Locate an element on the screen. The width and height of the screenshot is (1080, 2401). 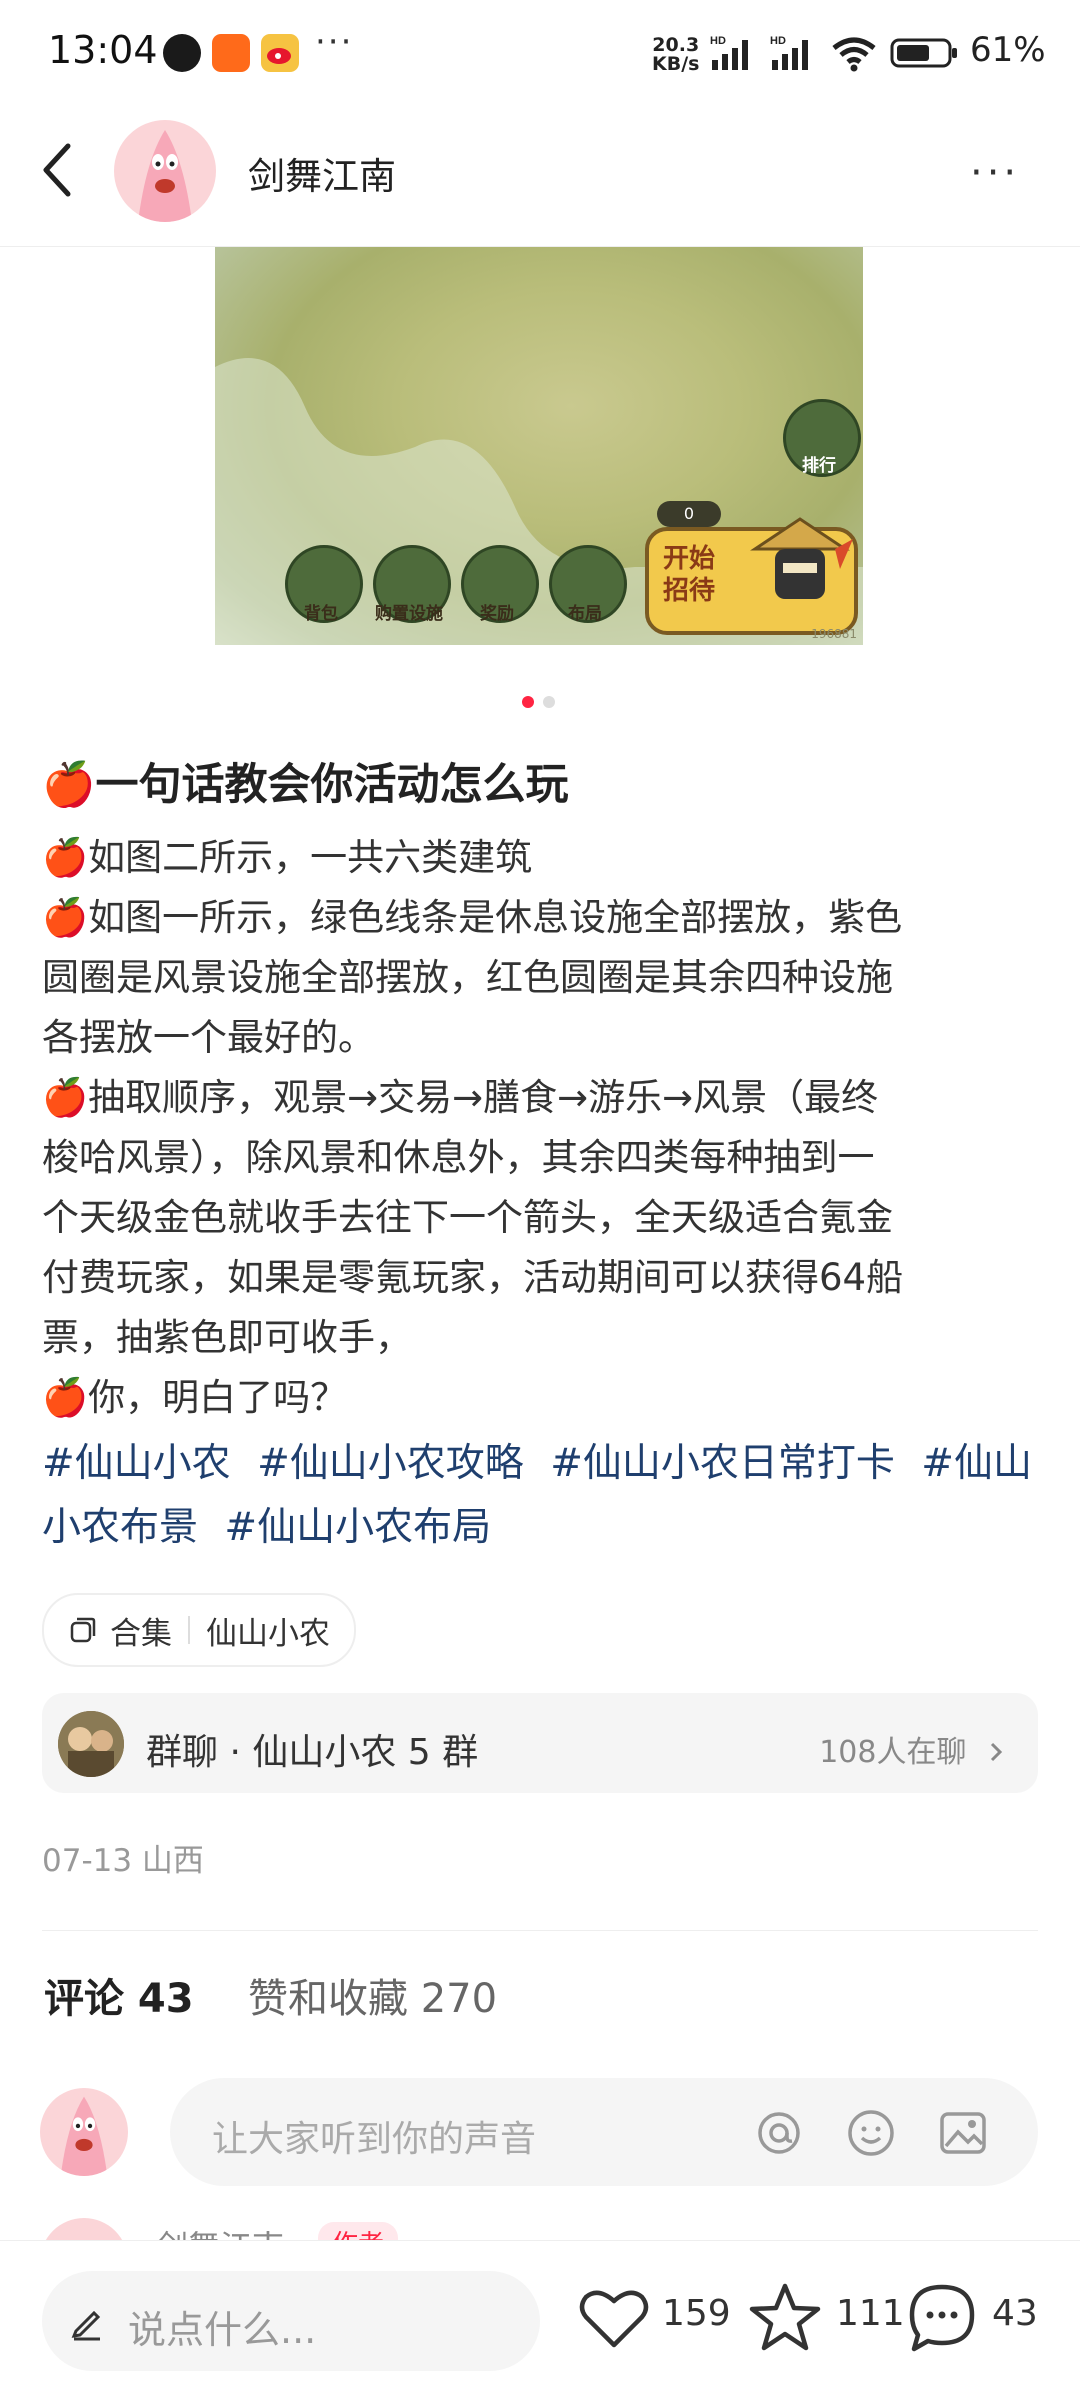
post-tags: #仙山小农 #仙山小农攻略 #仙山小农日常打卡 #仙山小农布景 #仙山小农布局 is located at coordinates (542, 1496).